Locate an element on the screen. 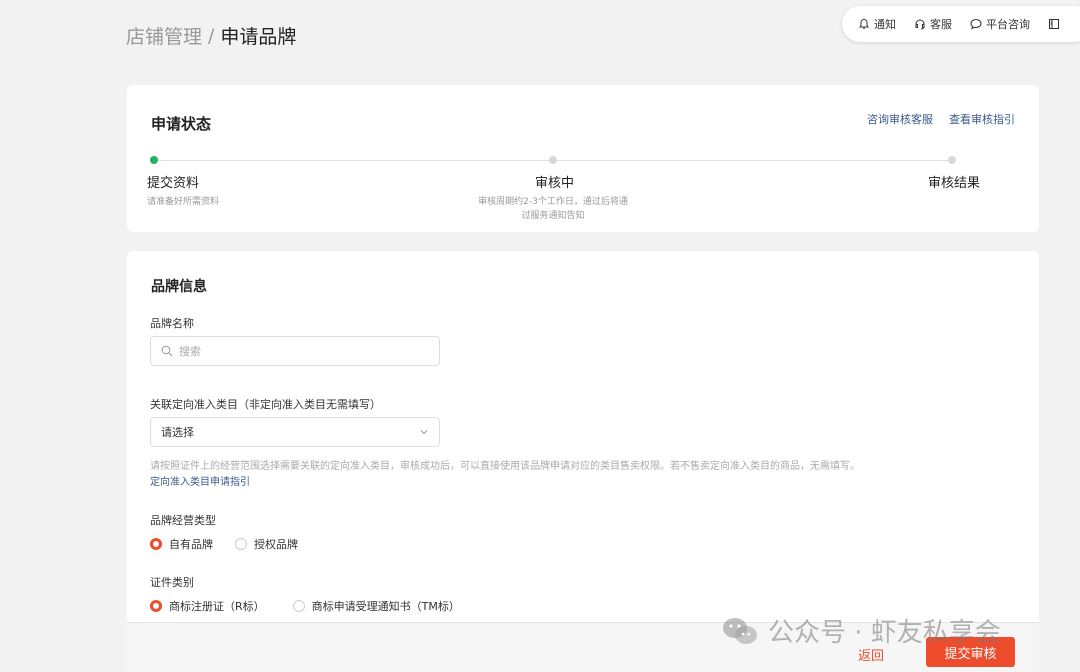 Image resolution: width=1080 pixels, height=672 pixels. brand-name-search-input: 搜索 is located at coordinates (295, 351).